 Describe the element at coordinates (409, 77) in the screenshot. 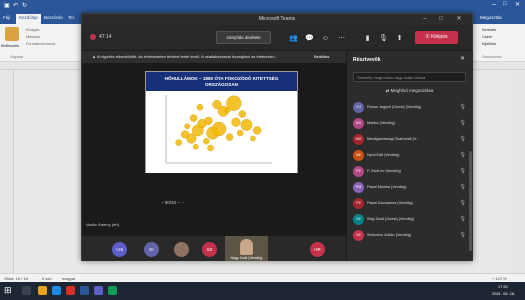

I see `invite-search-input: Személy meghívása vagy szám tárcsá` at that location.